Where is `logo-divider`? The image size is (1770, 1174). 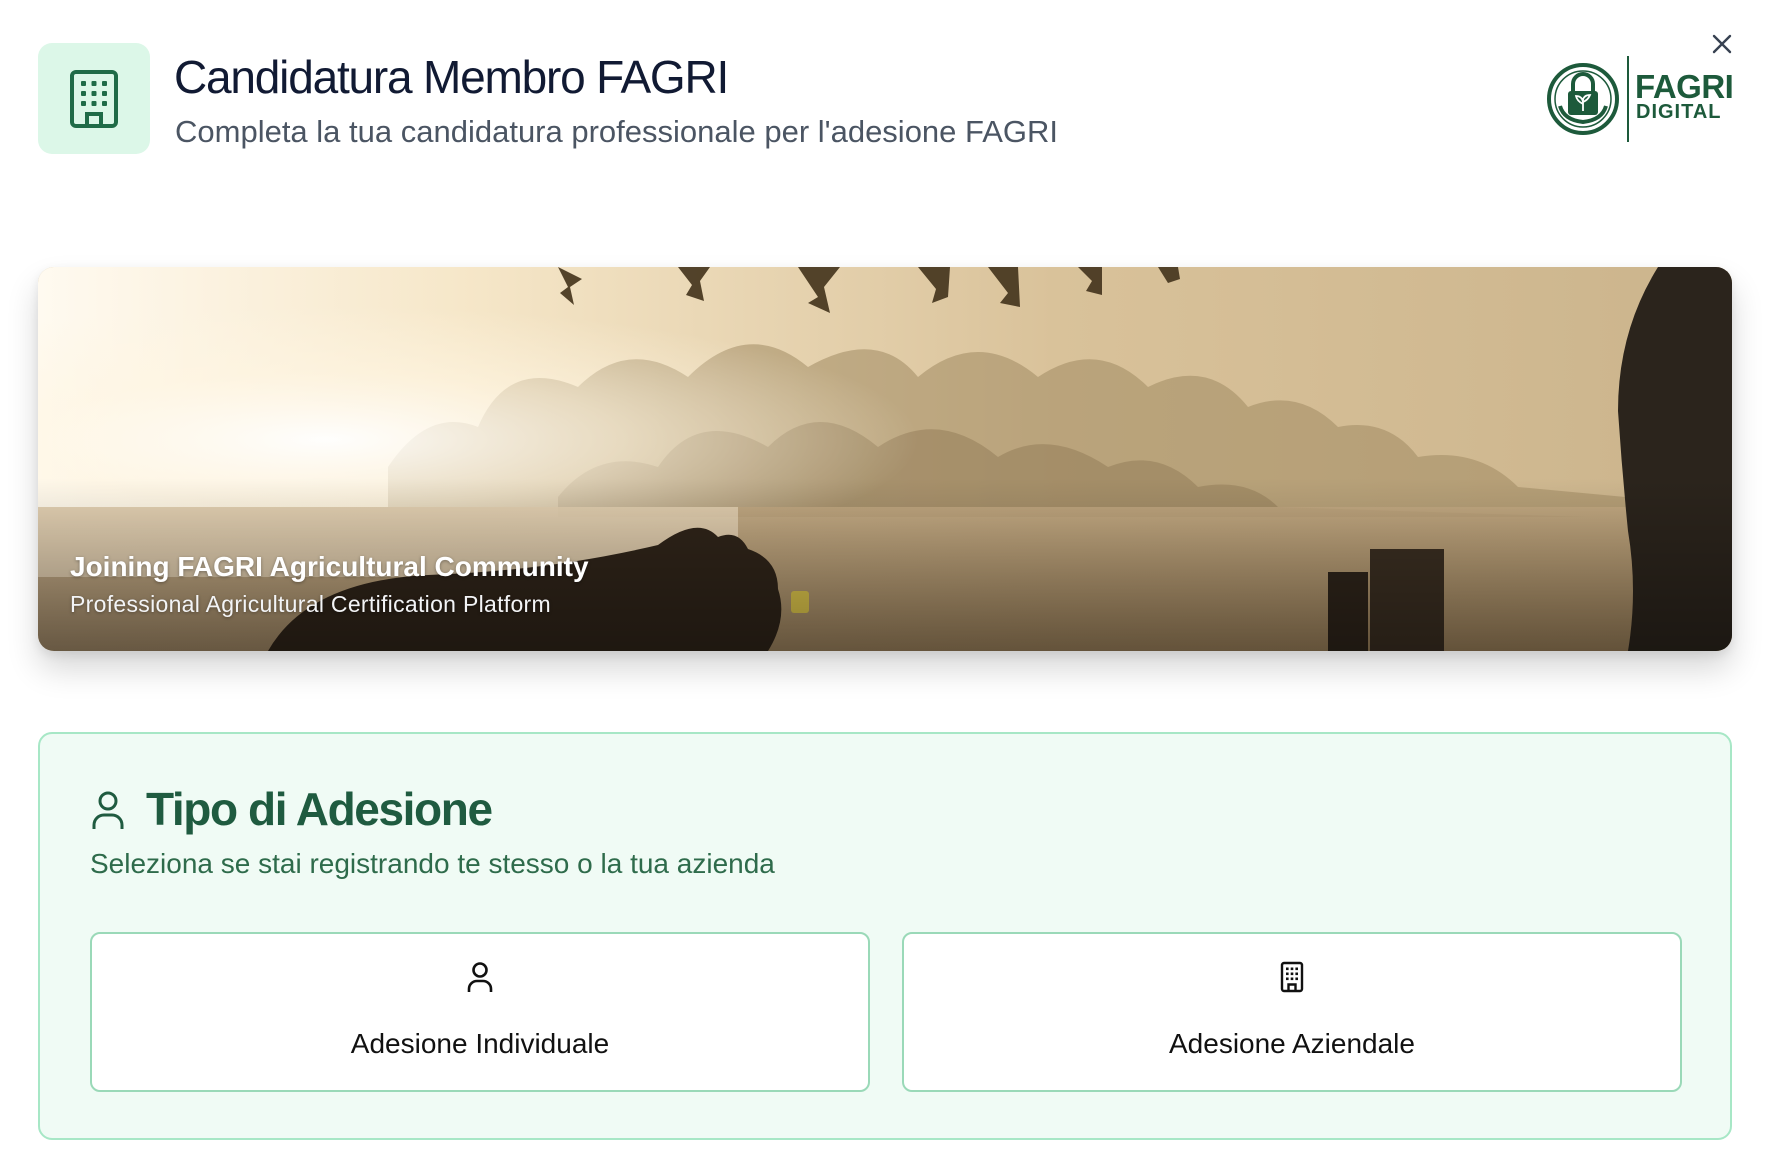 logo-divider is located at coordinates (1628, 99).